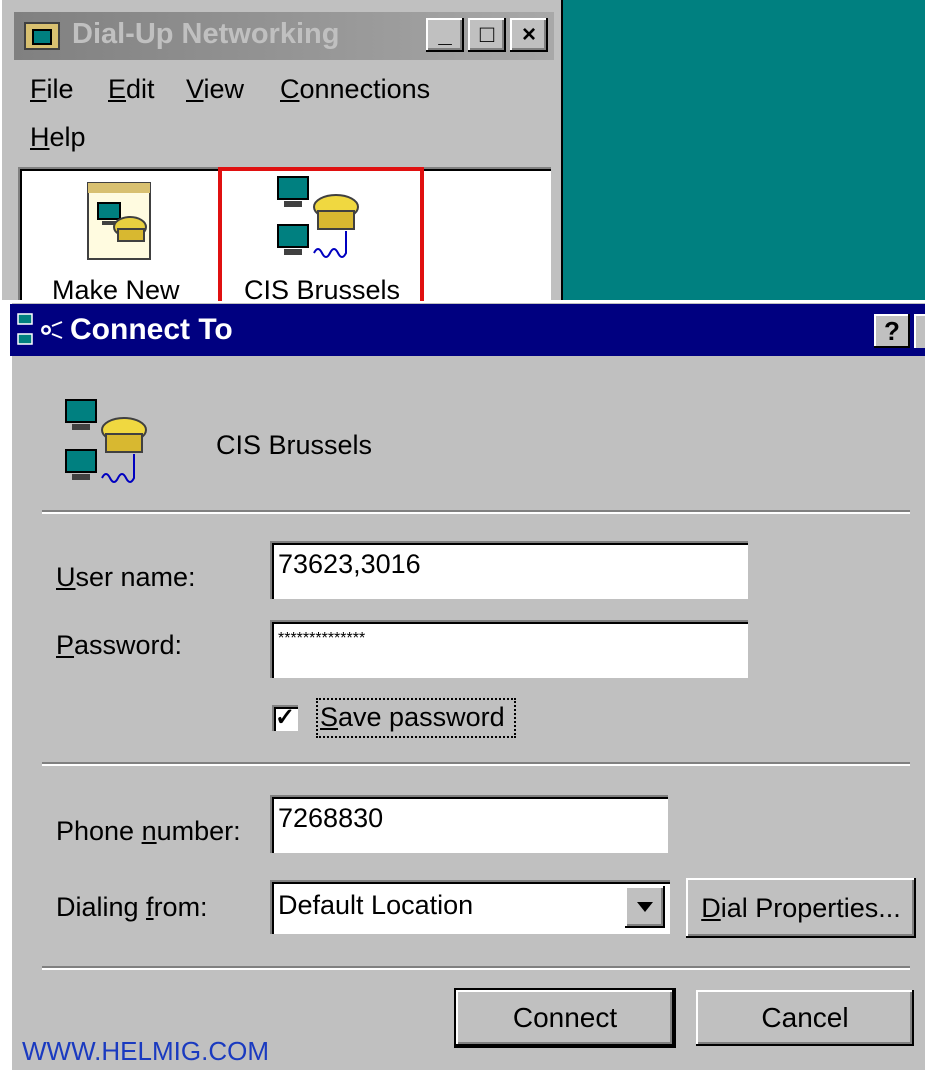  I want to click on selection-highlight, so click(321, 237).